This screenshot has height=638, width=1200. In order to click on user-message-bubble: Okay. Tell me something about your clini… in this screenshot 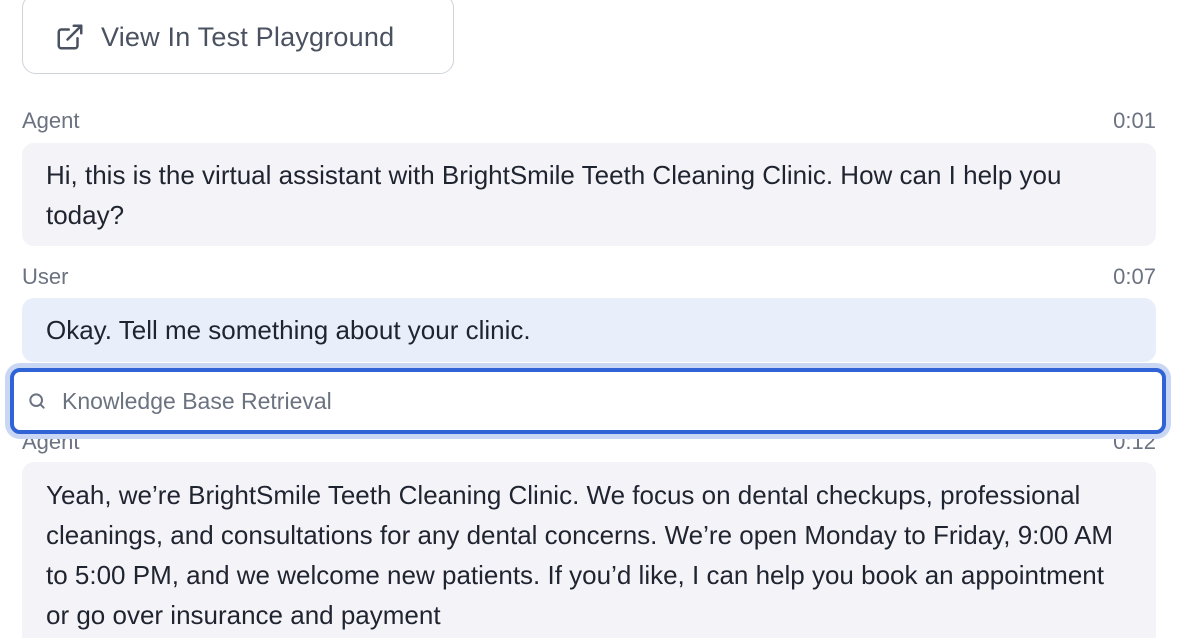, I will do `click(589, 330)`.